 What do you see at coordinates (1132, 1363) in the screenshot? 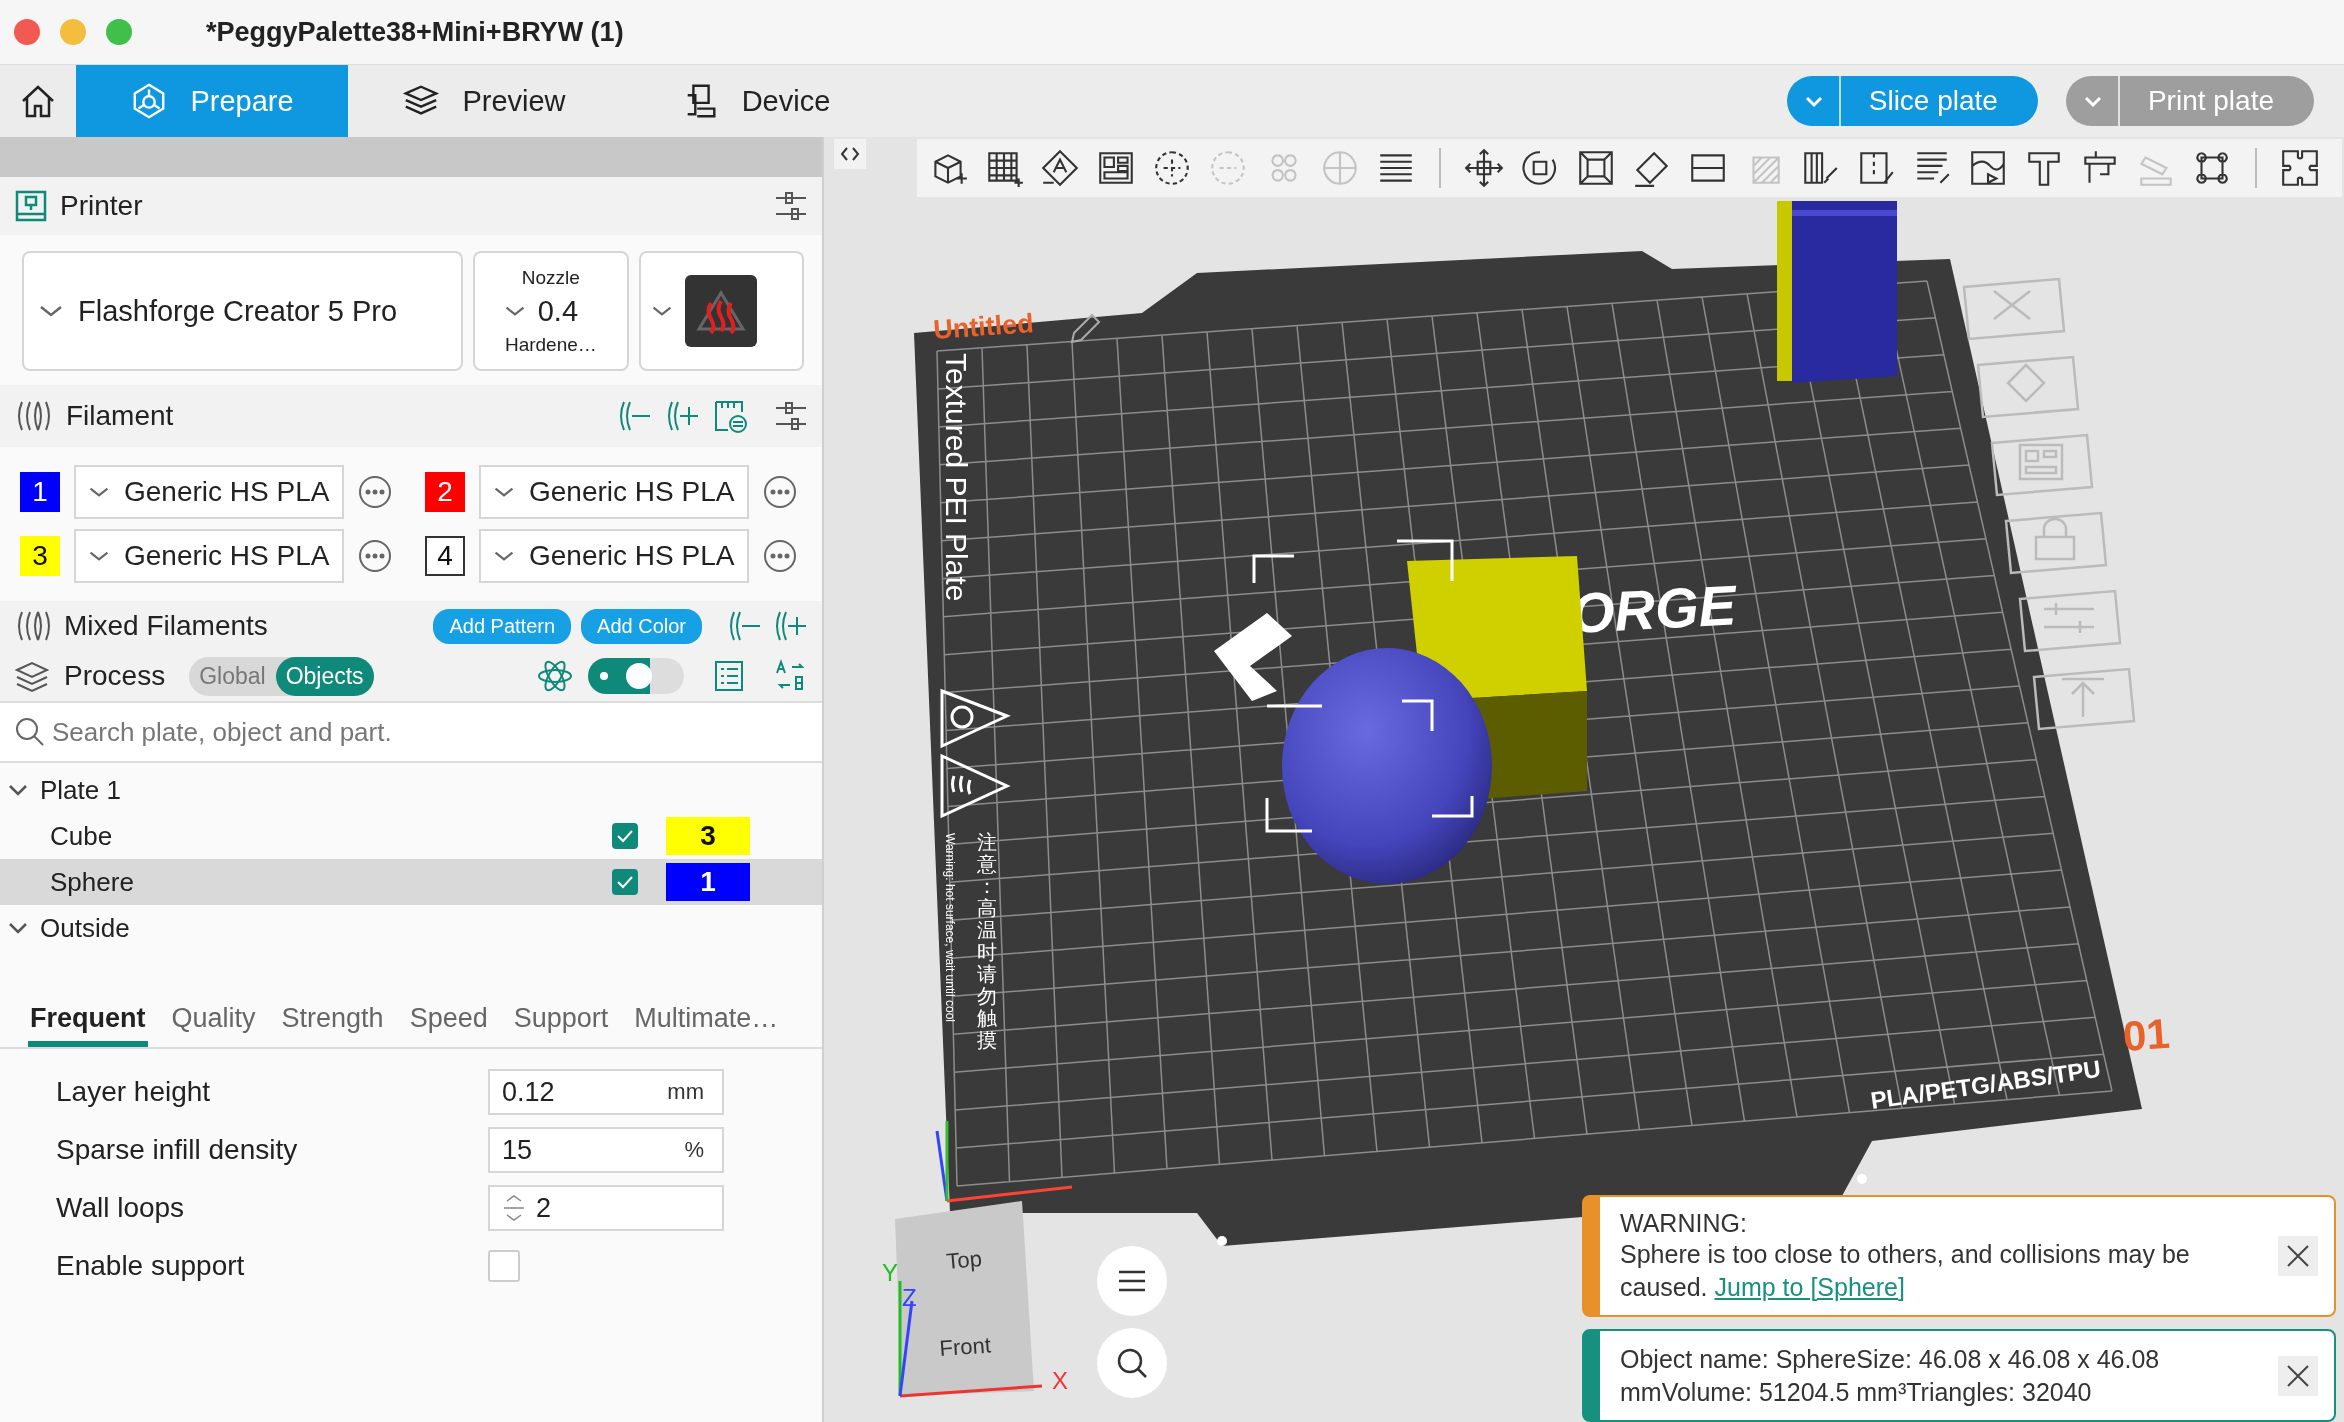
I see `search-icon` at bounding box center [1132, 1363].